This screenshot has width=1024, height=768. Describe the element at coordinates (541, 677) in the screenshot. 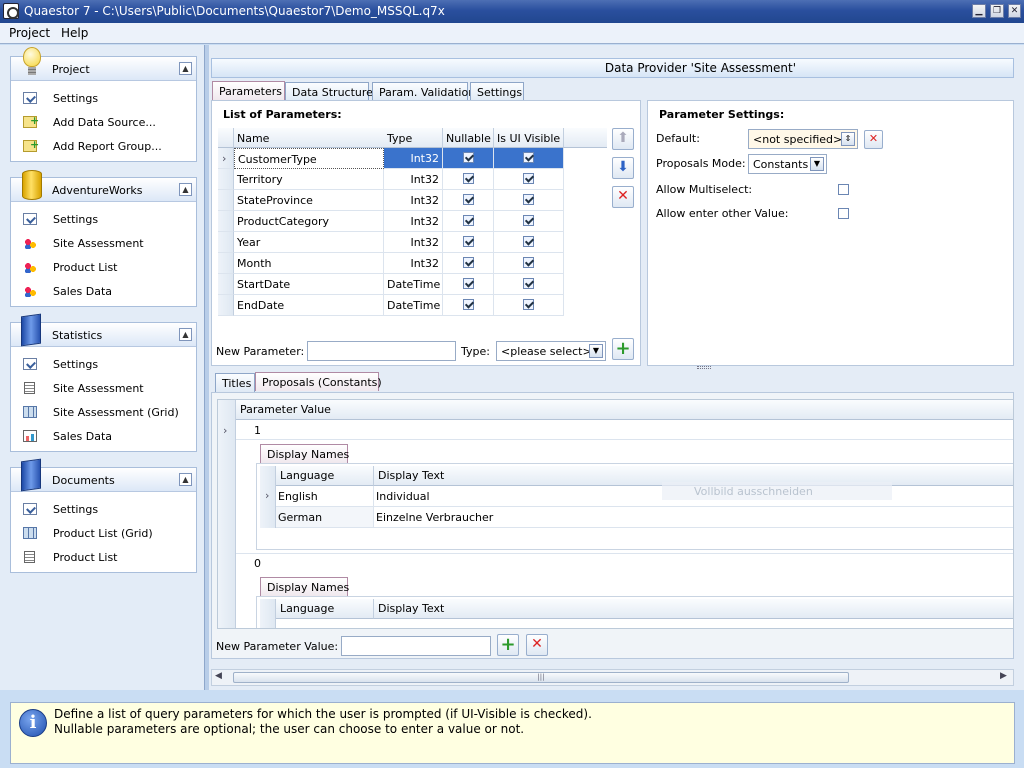

I see `scroll-thumb: |||` at that location.